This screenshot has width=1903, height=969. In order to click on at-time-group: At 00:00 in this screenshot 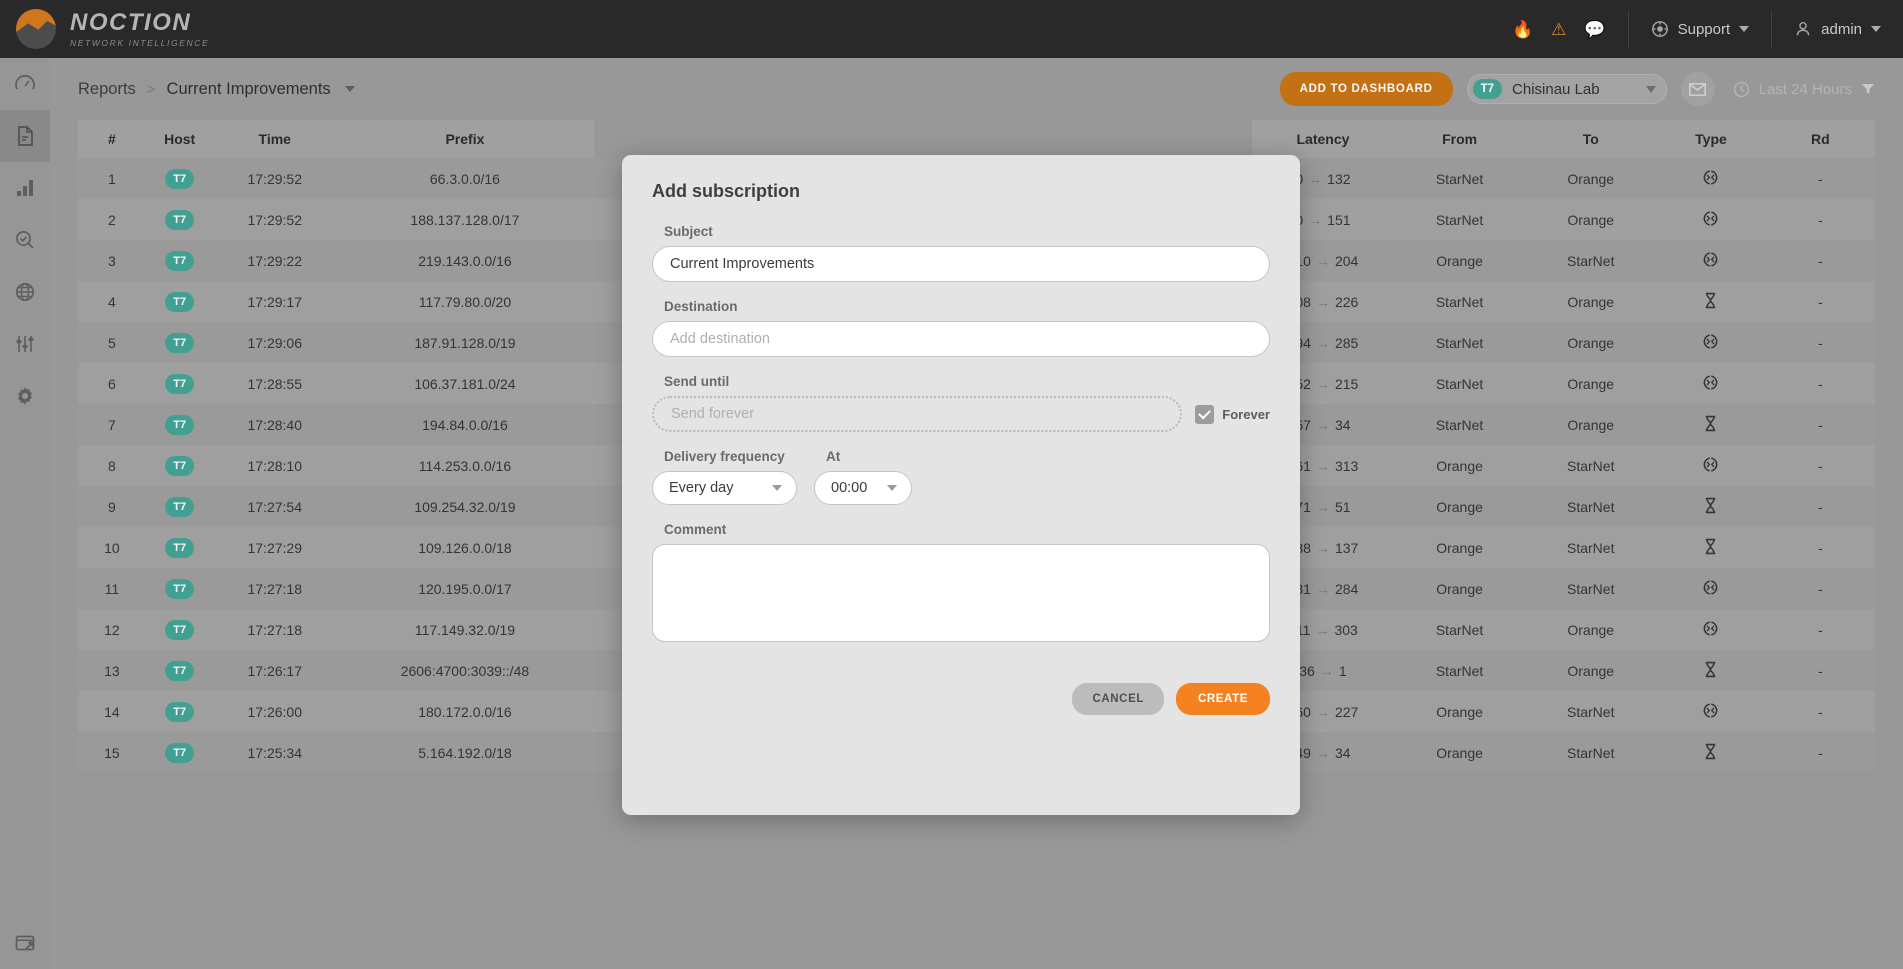, I will do `click(863, 477)`.